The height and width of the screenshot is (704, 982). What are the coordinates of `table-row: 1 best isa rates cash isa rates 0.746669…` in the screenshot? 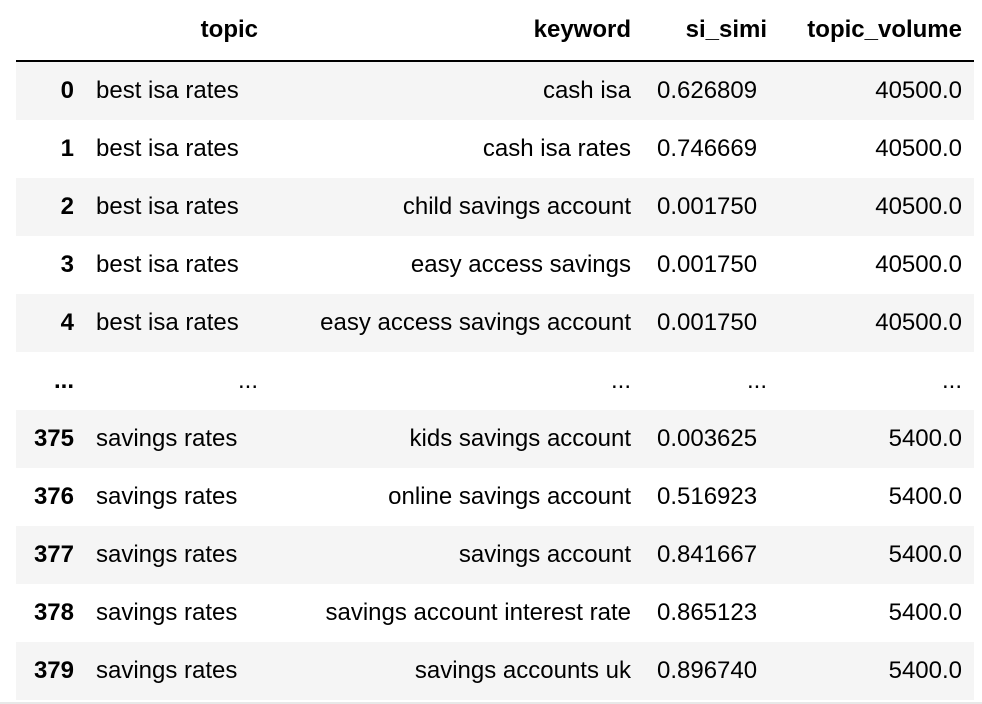 It's located at (495, 149).